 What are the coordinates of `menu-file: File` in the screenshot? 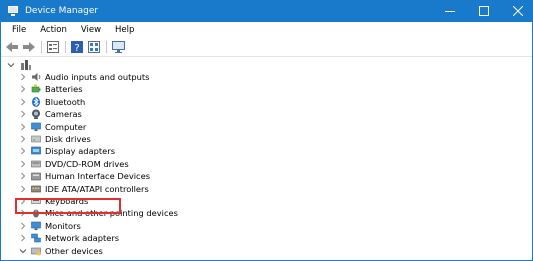 It's located at (19, 30).